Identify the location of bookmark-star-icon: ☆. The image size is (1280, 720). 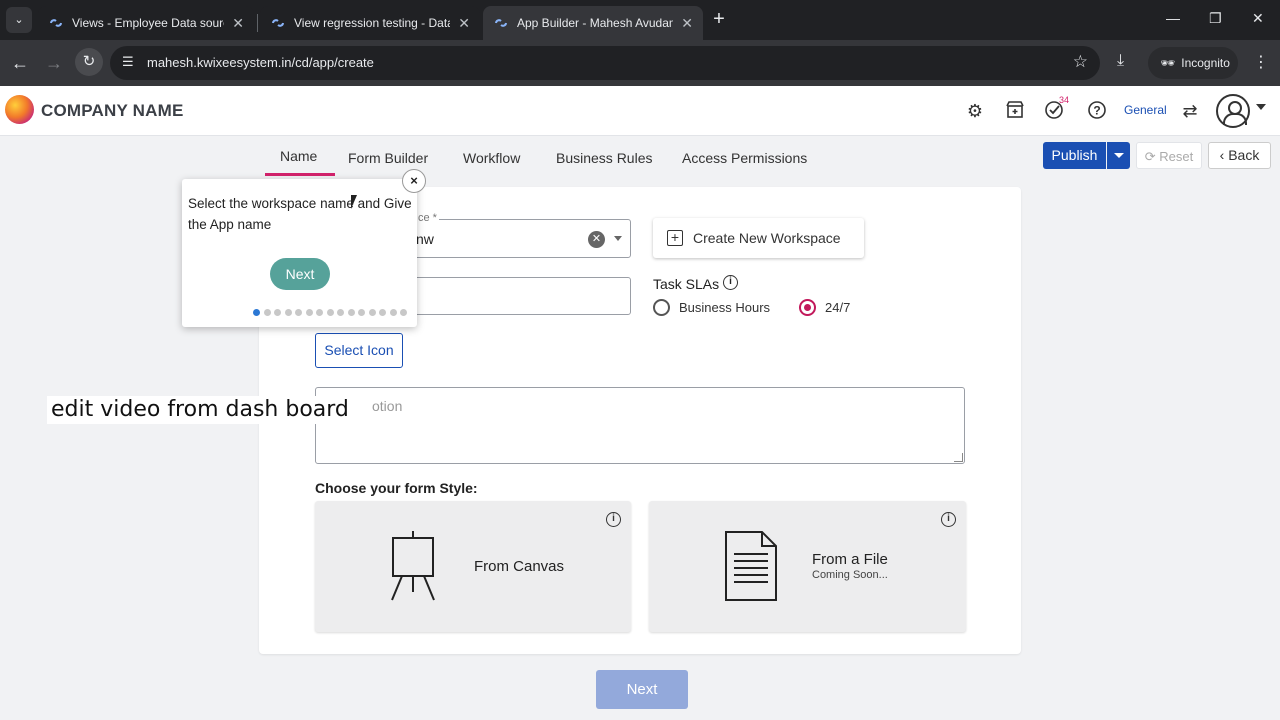
(1080, 62).